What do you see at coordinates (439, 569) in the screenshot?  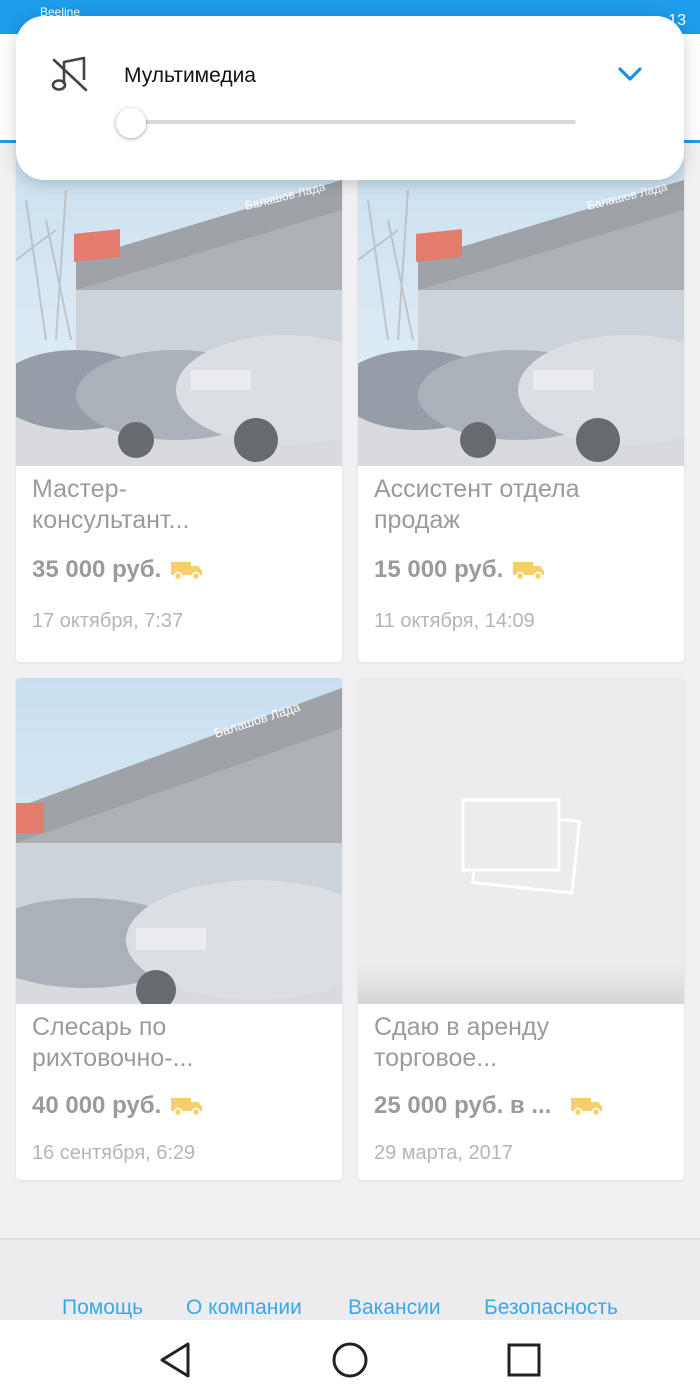 I see `listing-price: 15 000 руб.` at bounding box center [439, 569].